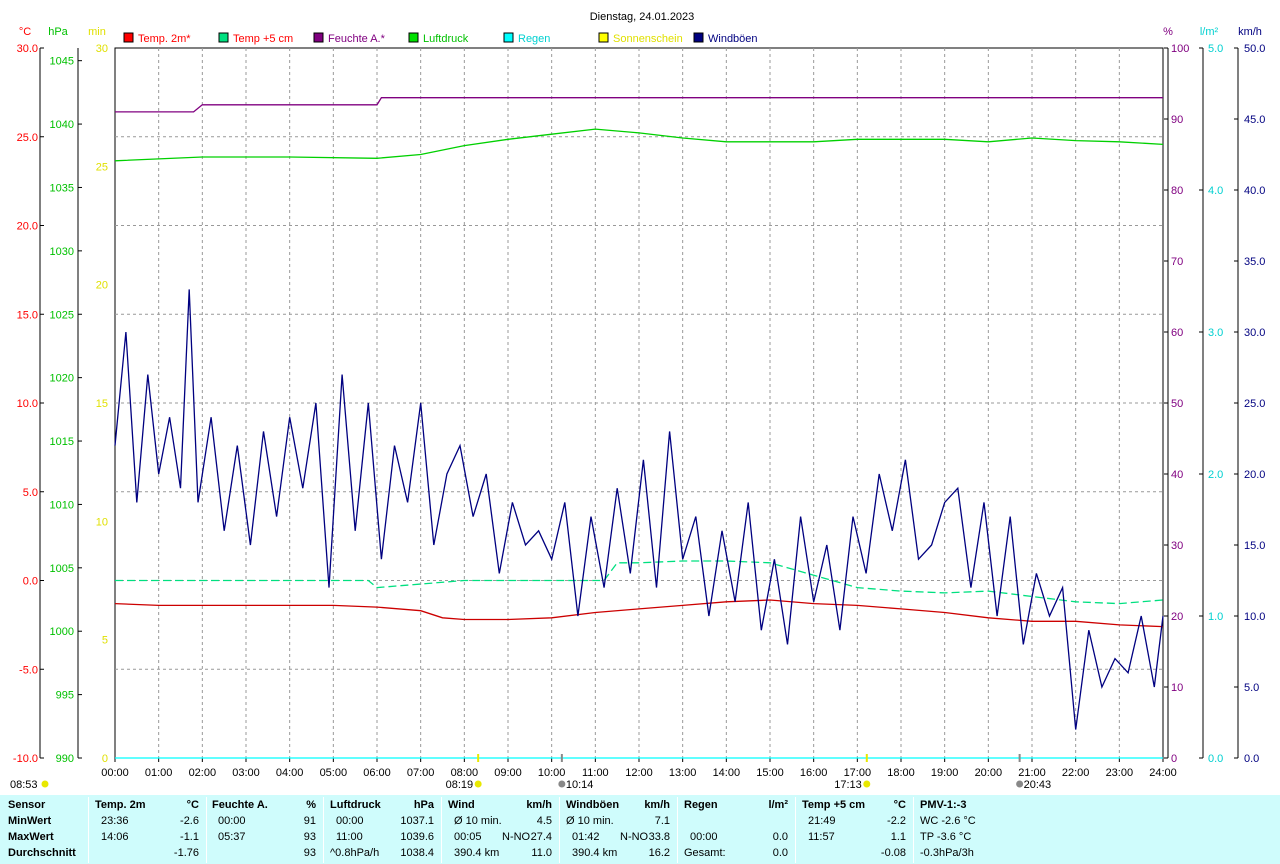  What do you see at coordinates (62, 252) in the screenshot?
I see `pressure-tick-label: 1030` at bounding box center [62, 252].